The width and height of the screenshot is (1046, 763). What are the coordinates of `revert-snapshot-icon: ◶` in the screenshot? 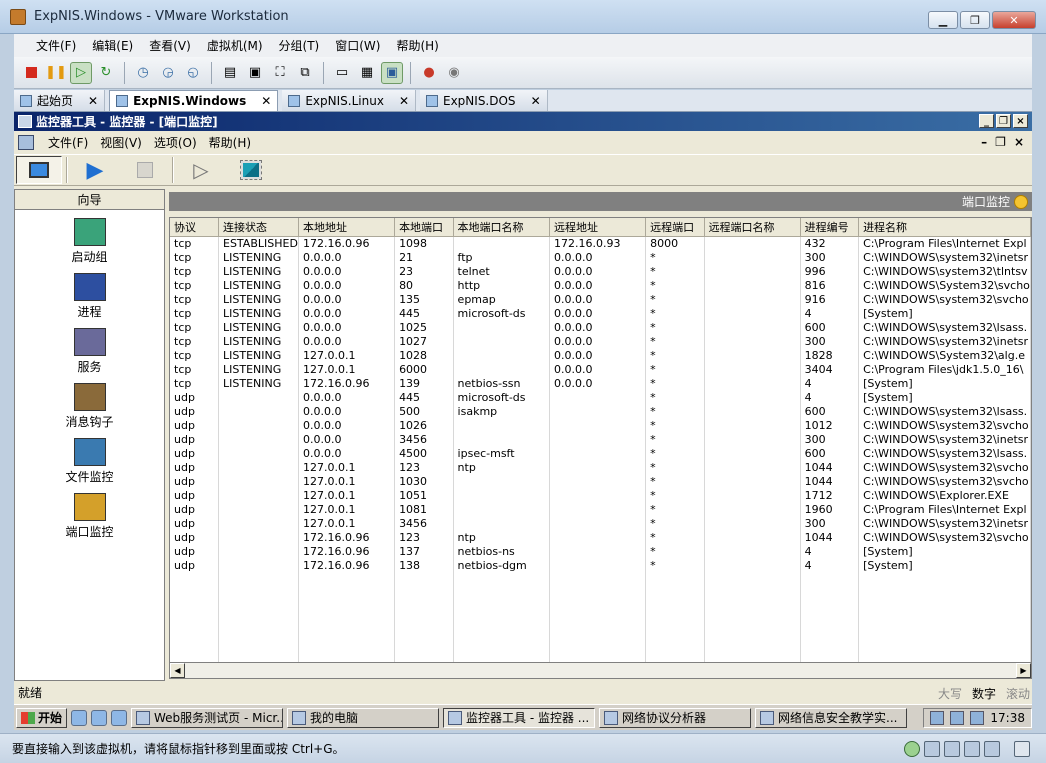 It's located at (168, 73).